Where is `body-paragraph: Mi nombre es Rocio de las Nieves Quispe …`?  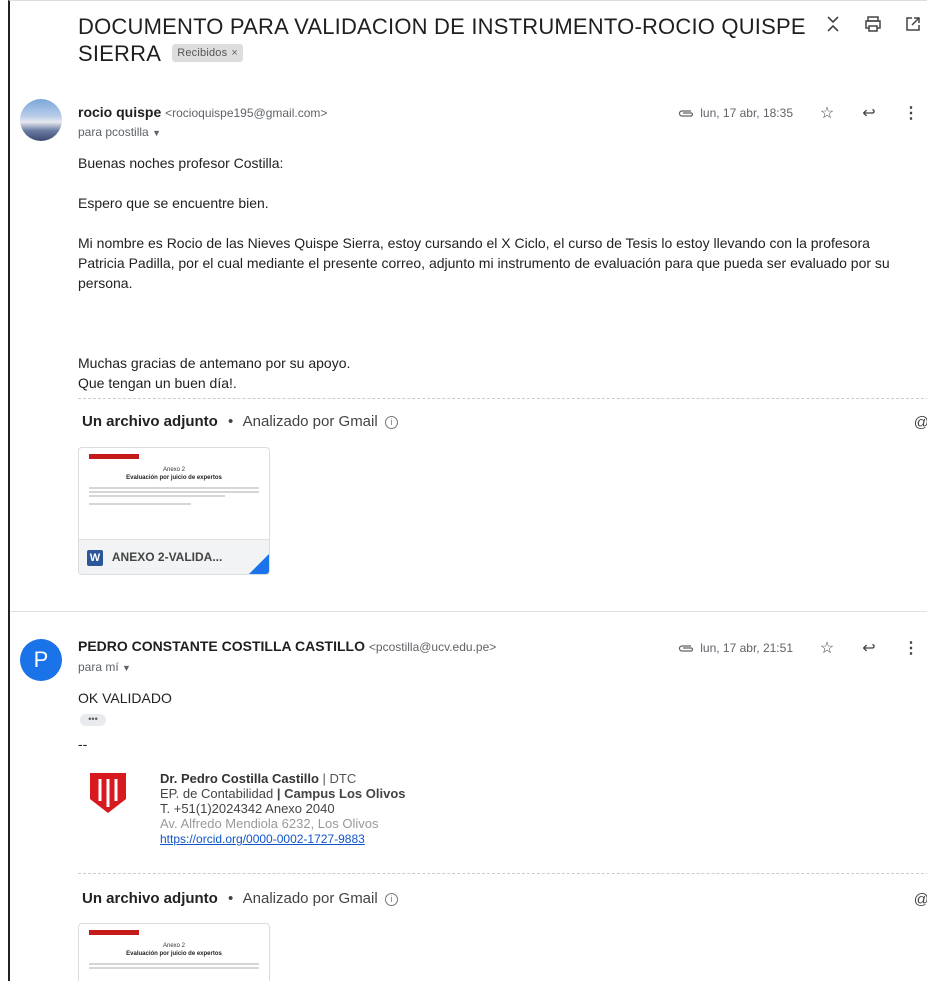 body-paragraph: Mi nombre es Rocio de las Nieves Quispe … is located at coordinates (484, 263).